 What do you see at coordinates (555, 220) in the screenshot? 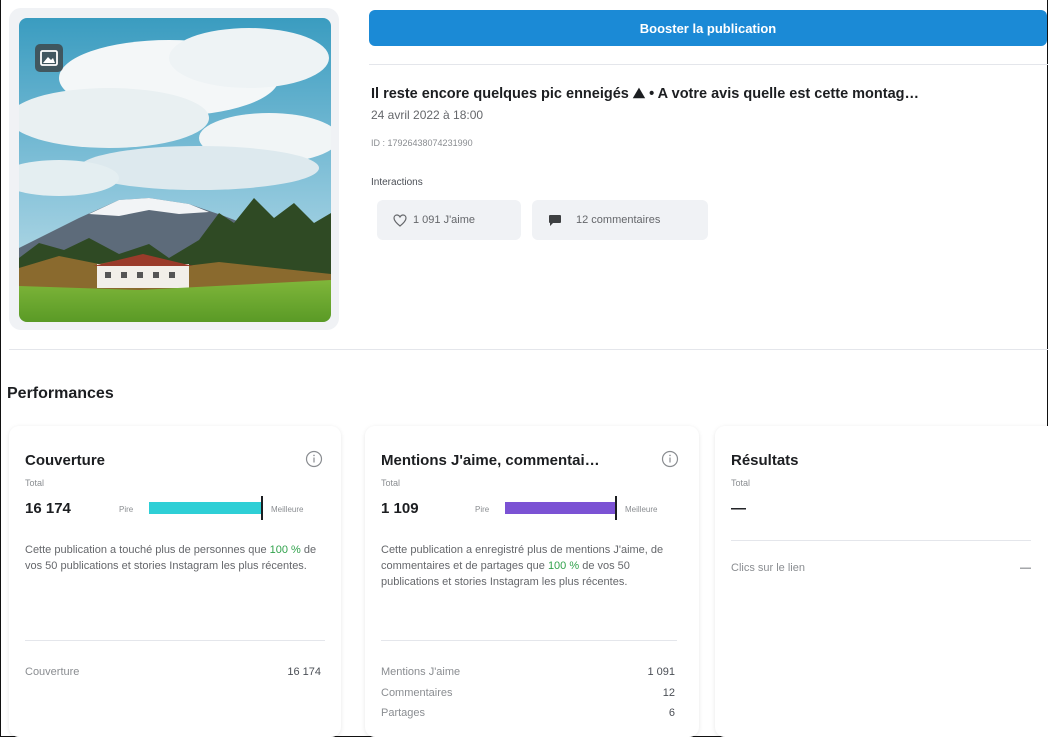
I see `speech-bubble-icon` at bounding box center [555, 220].